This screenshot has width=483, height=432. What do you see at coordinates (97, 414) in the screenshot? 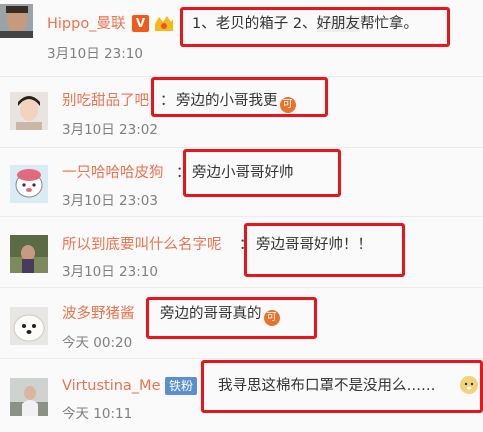
I see `comment-time: 今天 10:11` at bounding box center [97, 414].